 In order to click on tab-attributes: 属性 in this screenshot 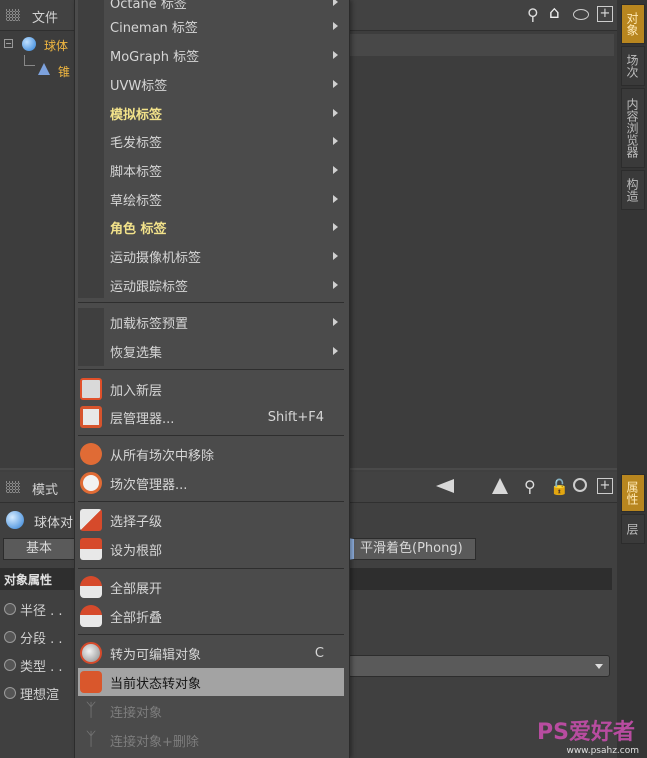, I will do `click(633, 493)`.